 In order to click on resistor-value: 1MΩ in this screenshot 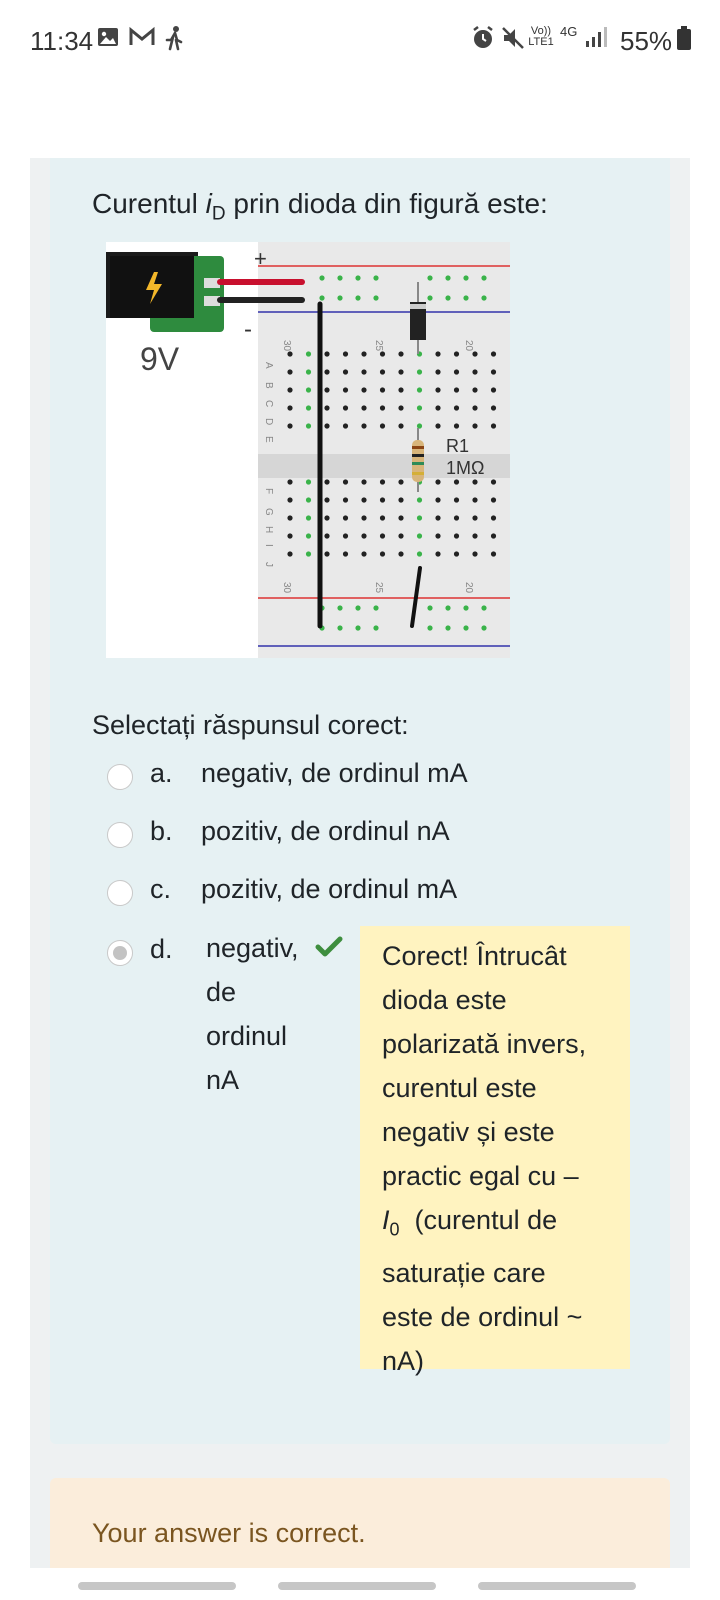, I will do `click(465, 468)`.